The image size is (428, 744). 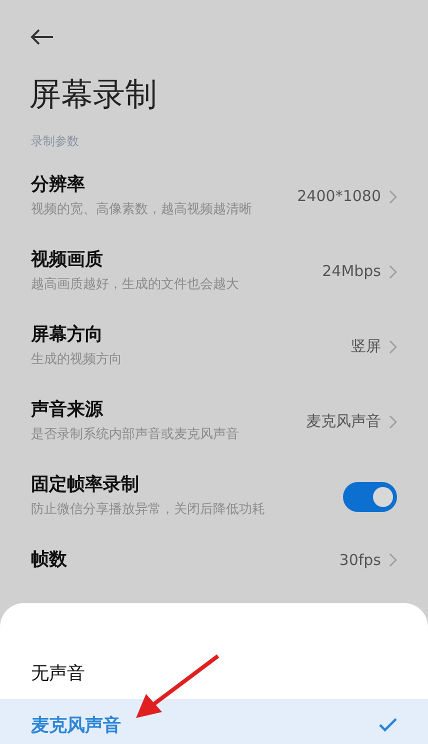 I want to click on setting-title: 帧数, so click(x=49, y=560).